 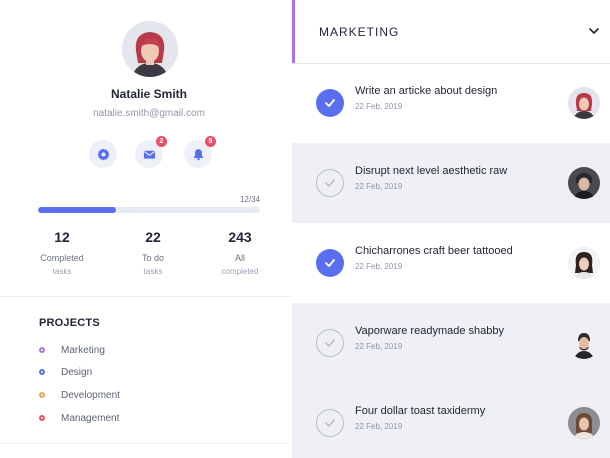 What do you see at coordinates (451, 420) in the screenshot?
I see `task-item: Four dollar toast taxidermy 22 Feb, 2019` at bounding box center [451, 420].